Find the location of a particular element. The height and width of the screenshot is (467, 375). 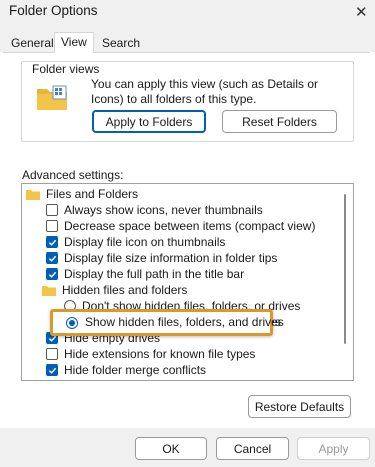

tree-row-label: Always show icons, never thumbnails is located at coordinates (163, 210).